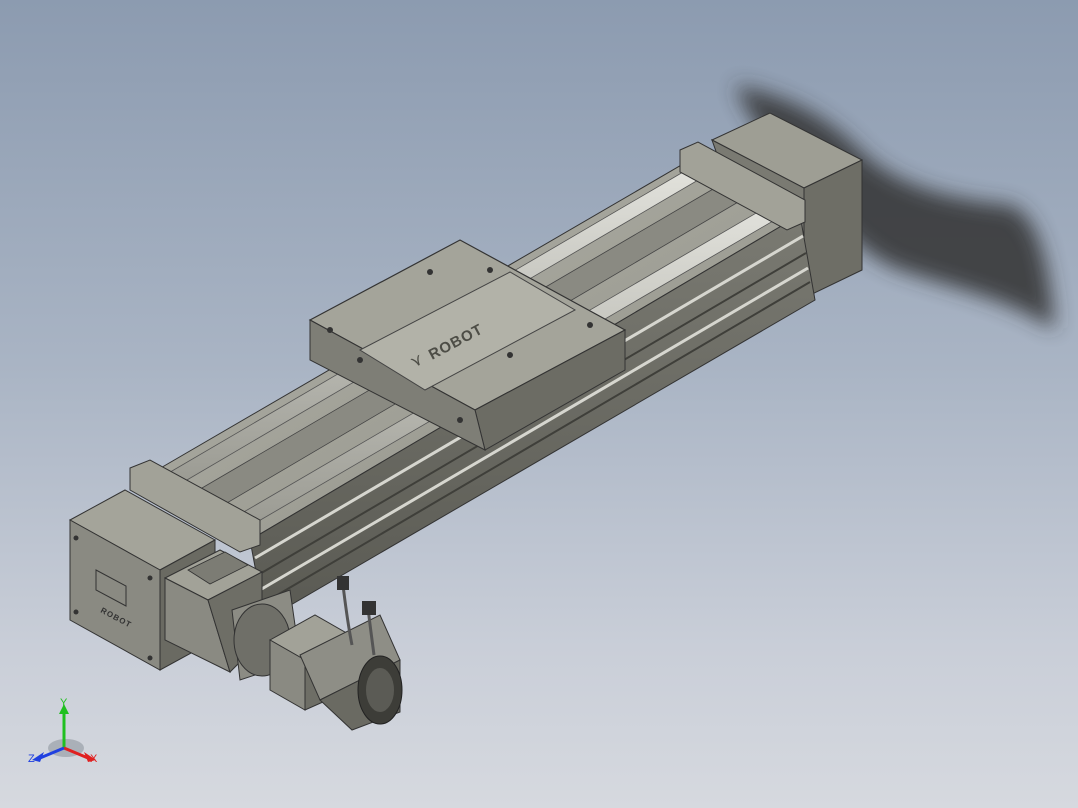  I want to click on view-triad: Y X Z, so click(63, 731).